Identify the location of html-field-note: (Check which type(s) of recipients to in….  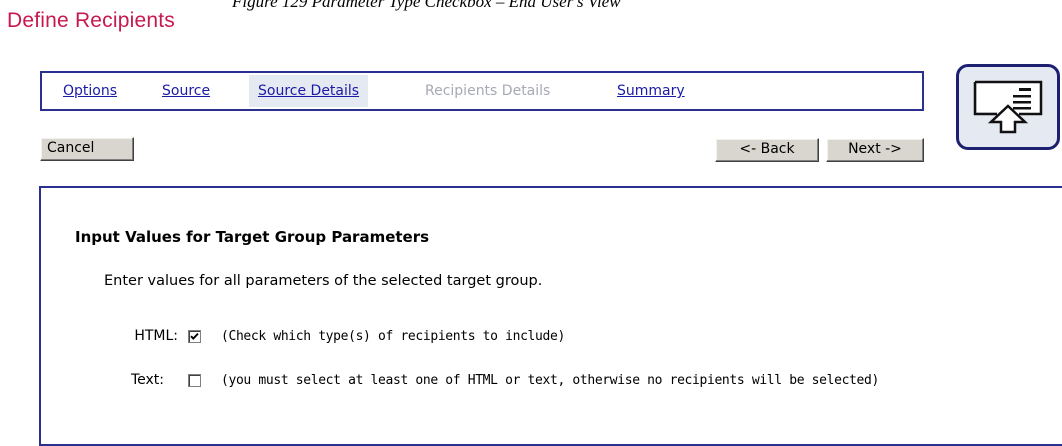
(393, 336).